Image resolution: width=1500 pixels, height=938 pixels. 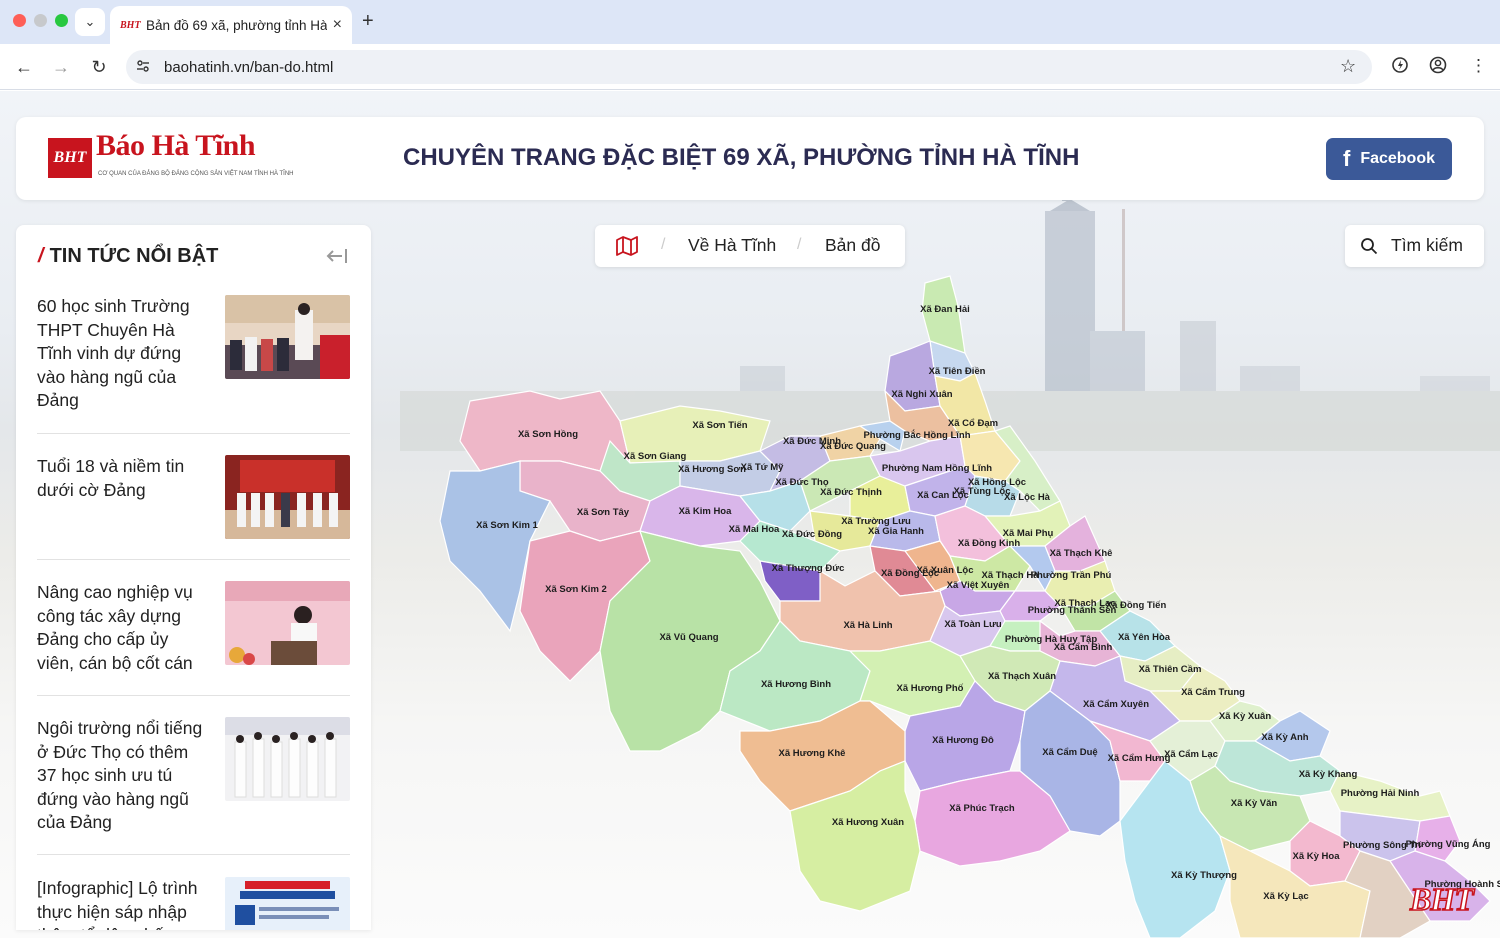 I want to click on collapse-panel-icon, so click(x=337, y=258).